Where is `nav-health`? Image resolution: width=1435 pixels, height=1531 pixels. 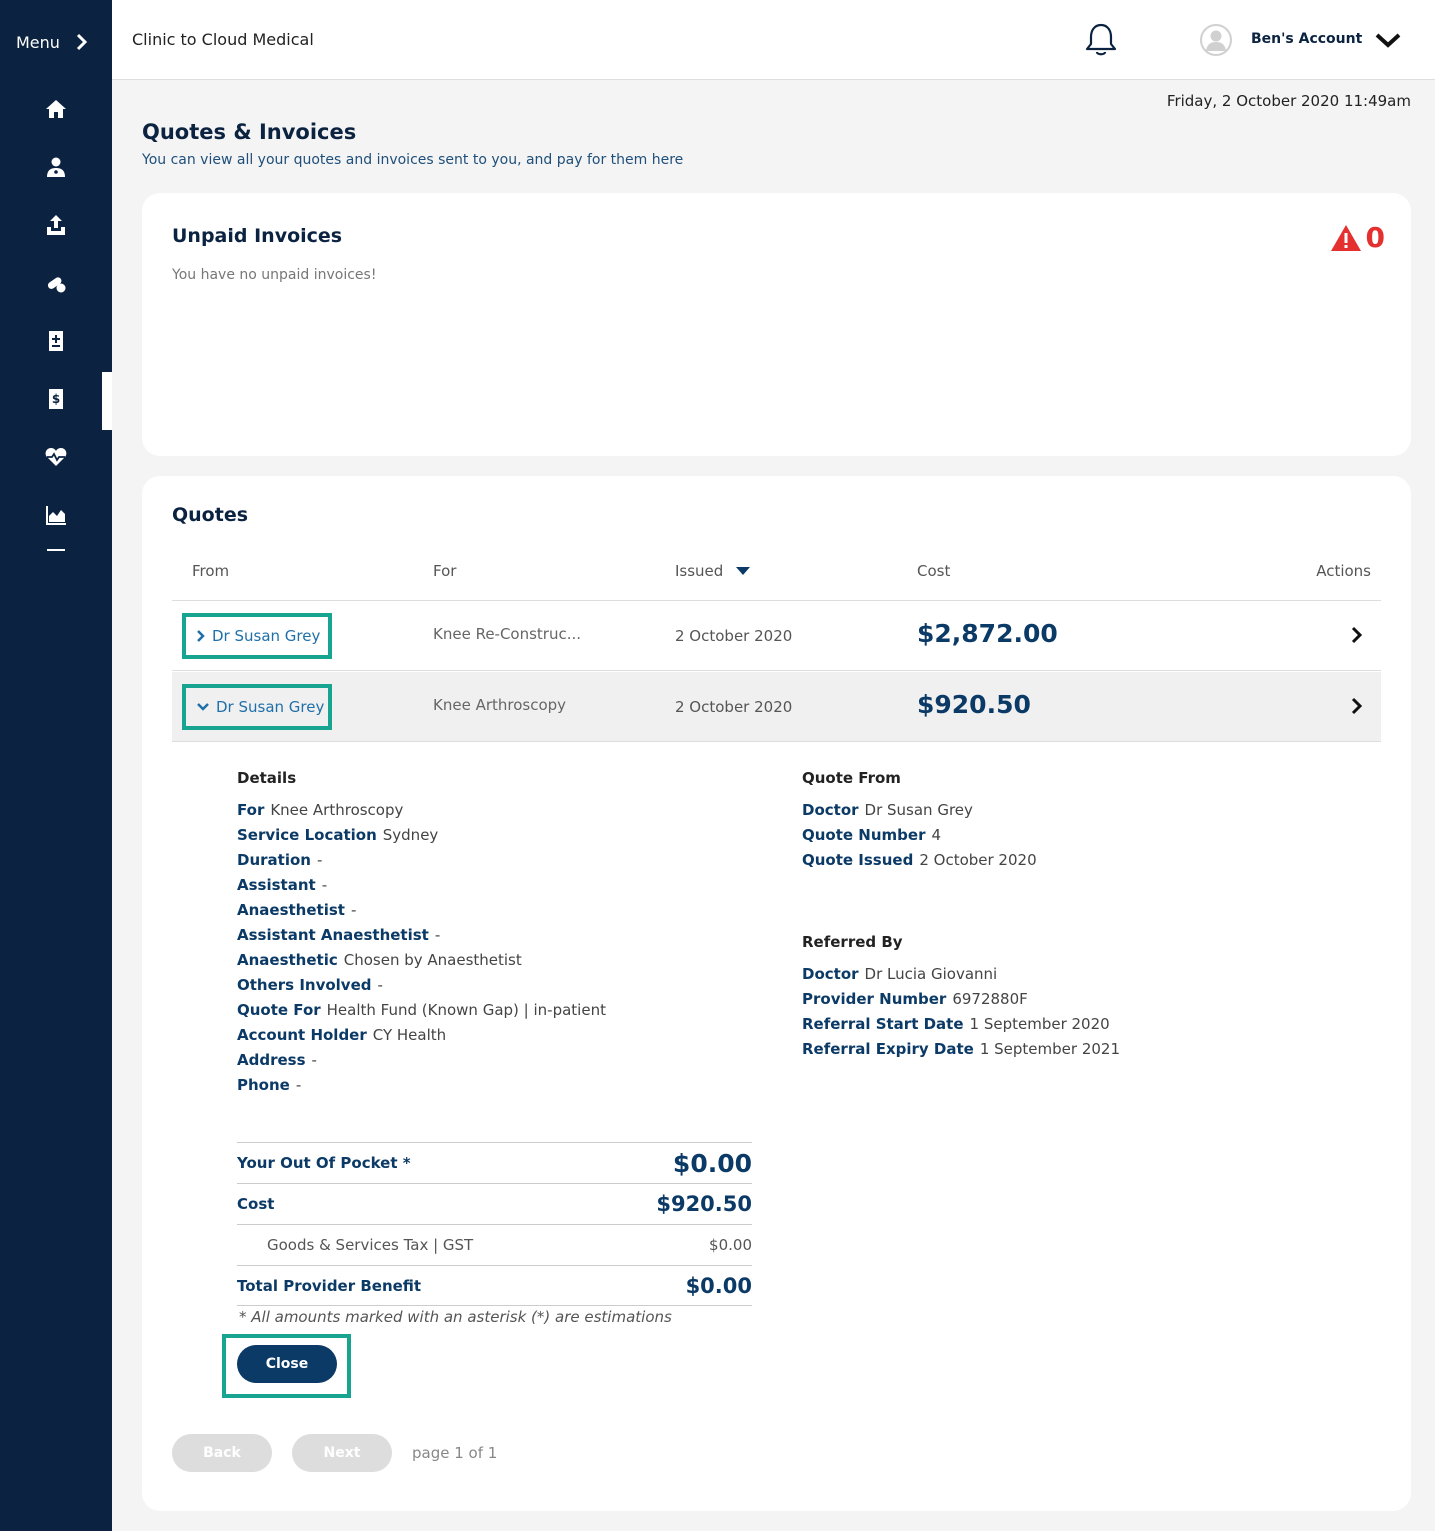 nav-health is located at coordinates (56, 457).